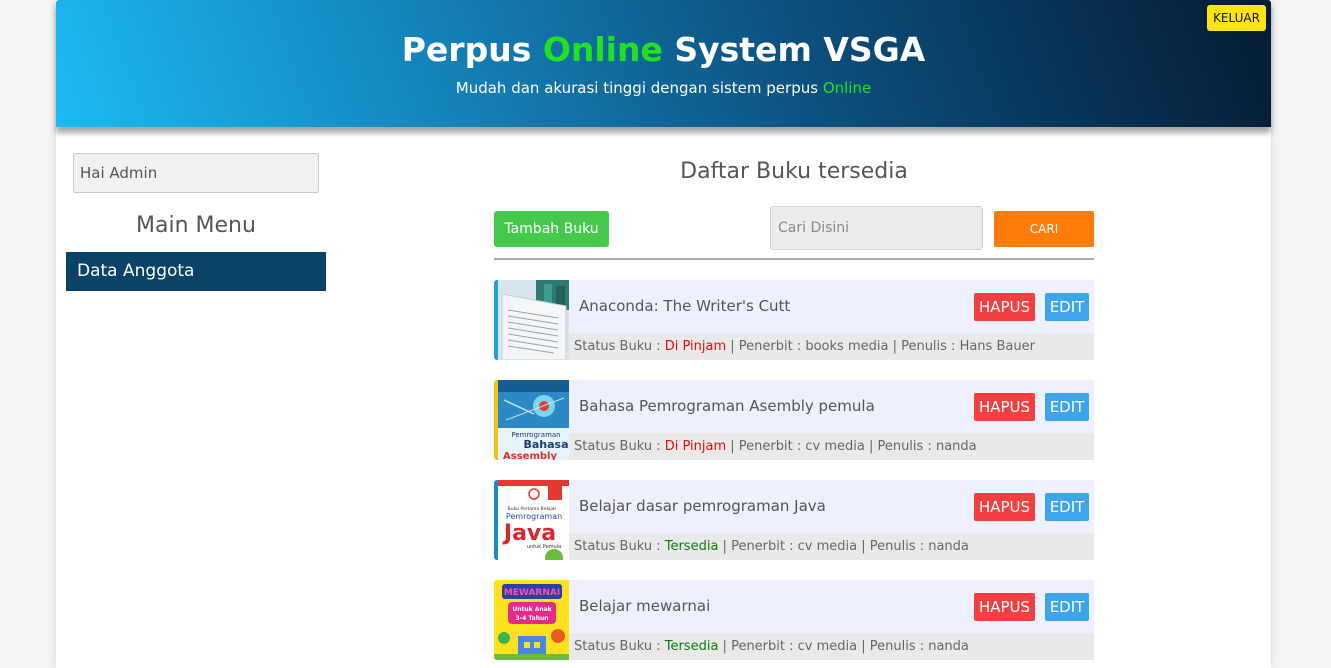 The image size is (1331, 668). Describe the element at coordinates (727, 406) in the screenshot. I see `book-title: Bahasa Pemrograman Asembly pemula` at that location.